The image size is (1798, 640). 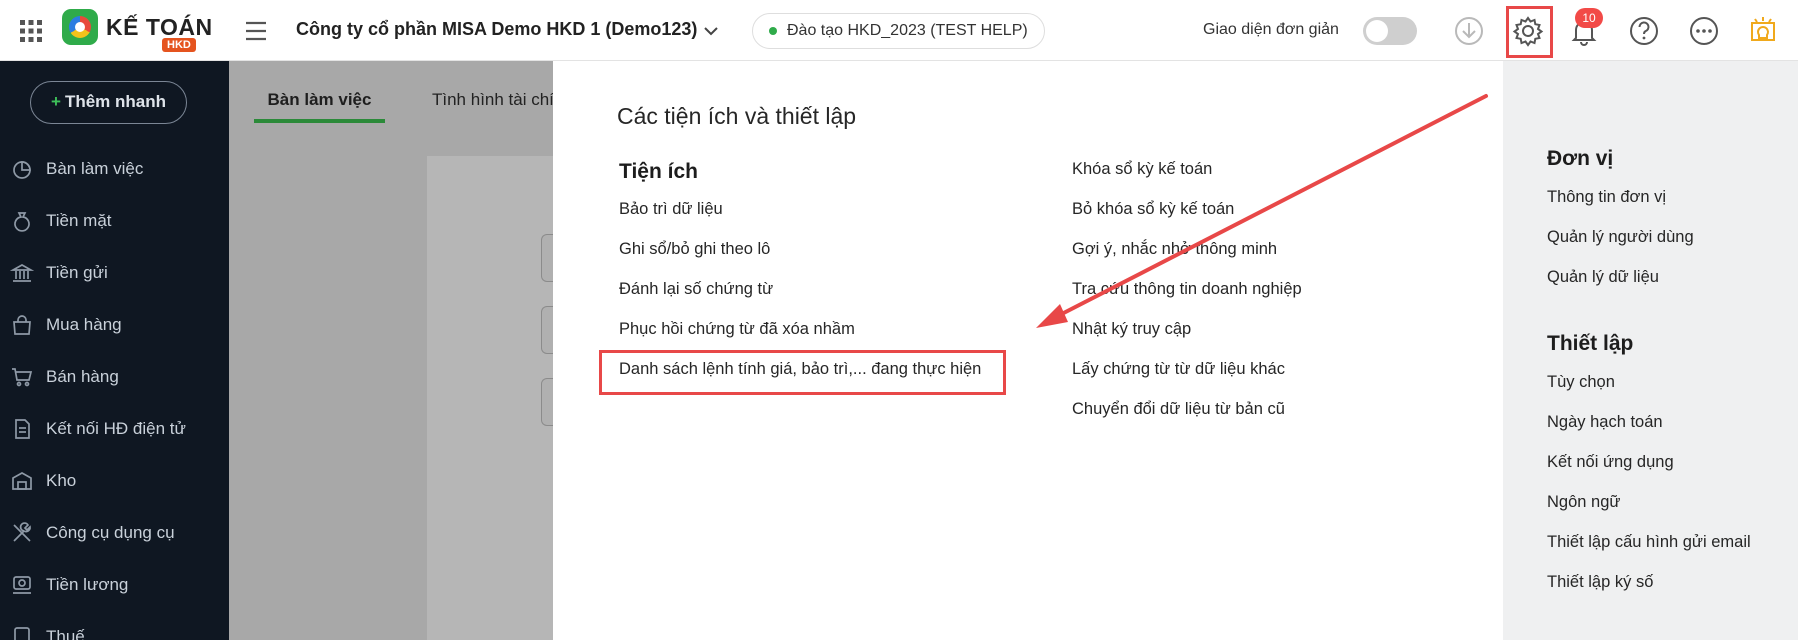 I want to click on sidebar-item-label: Kết nối HĐ điện tử, so click(x=116, y=428).